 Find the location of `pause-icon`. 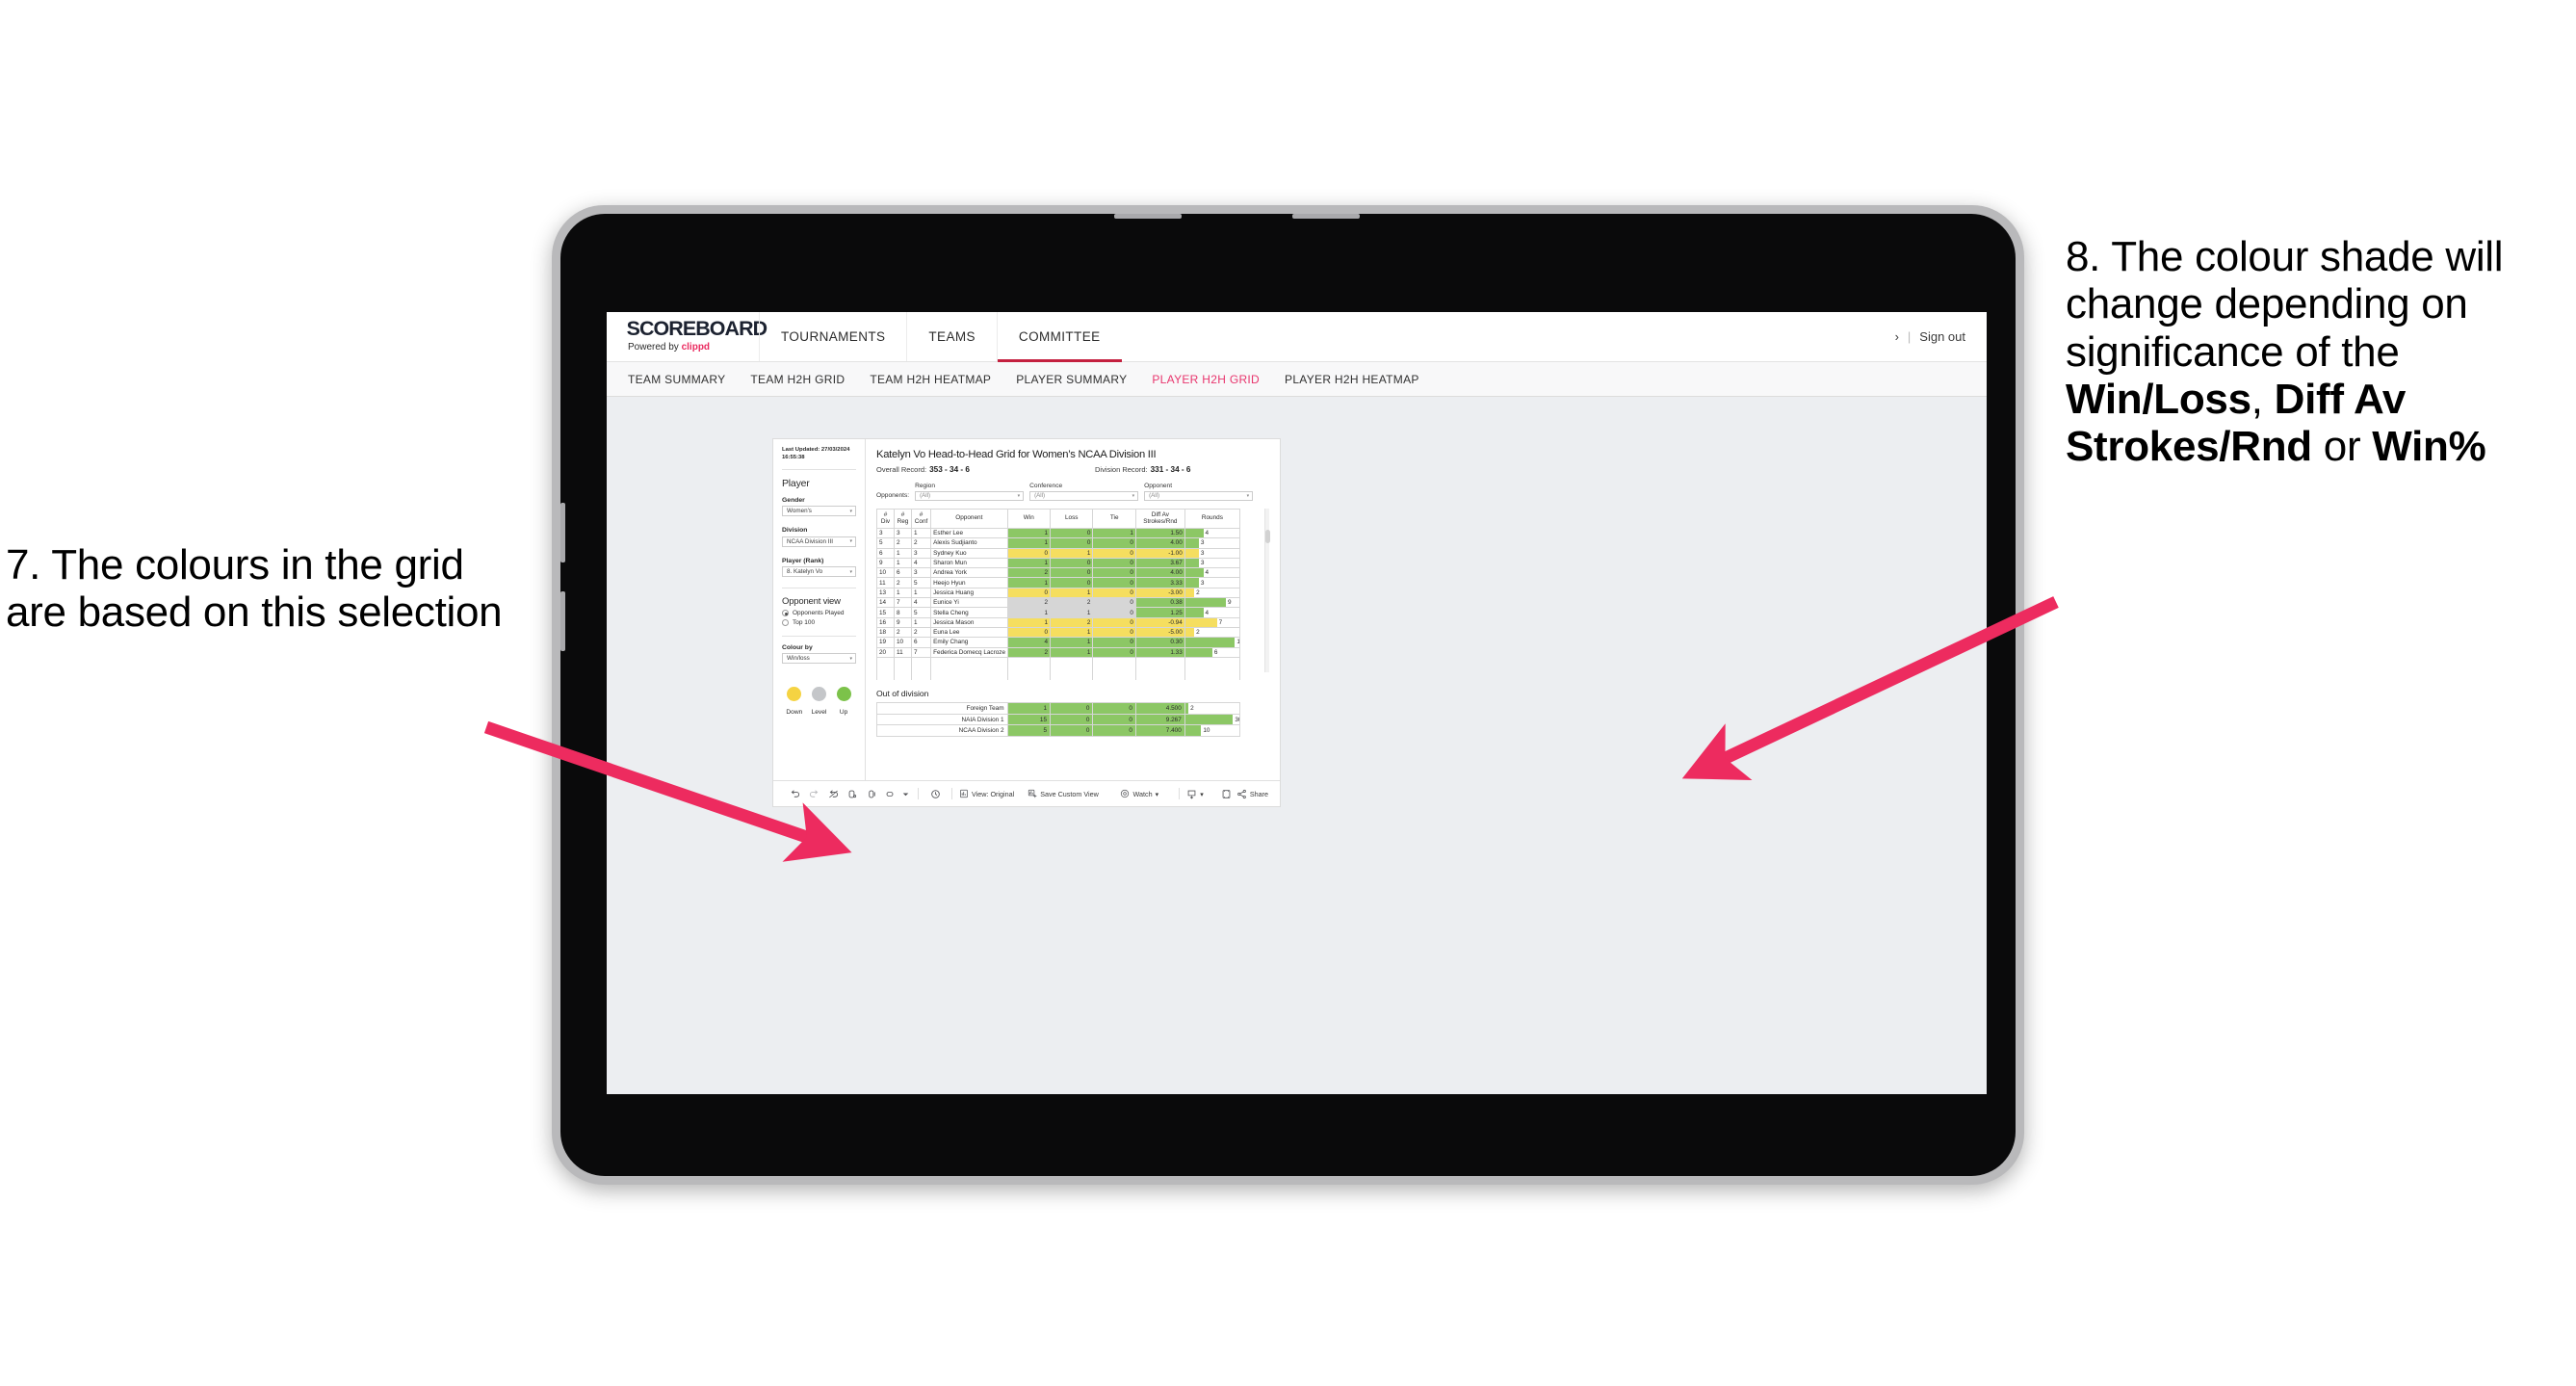

pause-icon is located at coordinates (871, 794).